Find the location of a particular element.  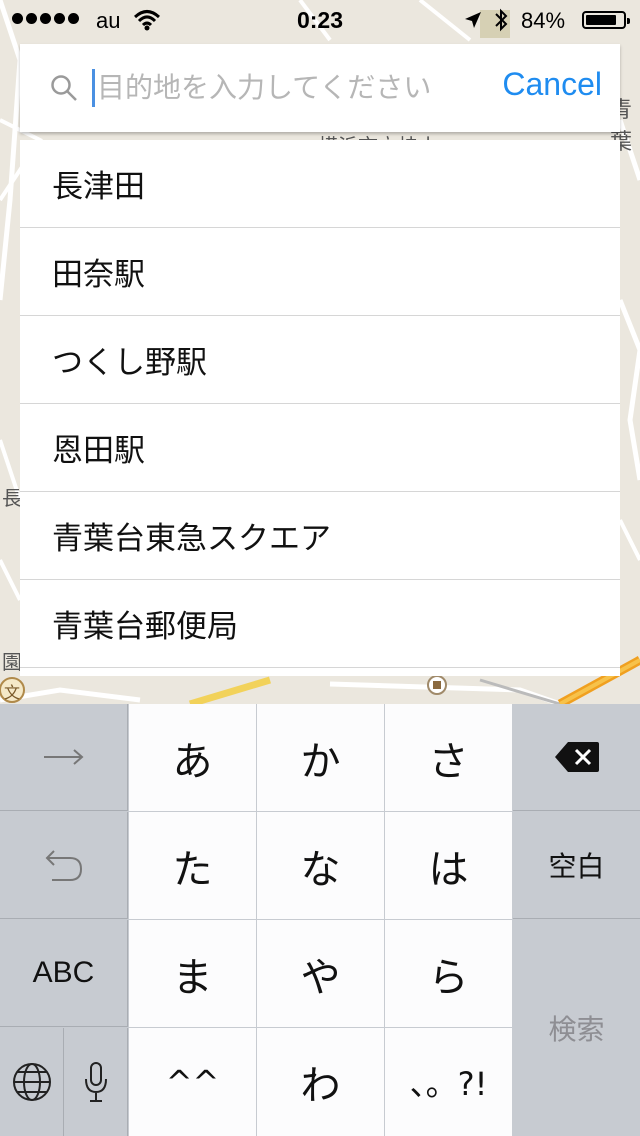

delete-icon is located at coordinates (576, 757).